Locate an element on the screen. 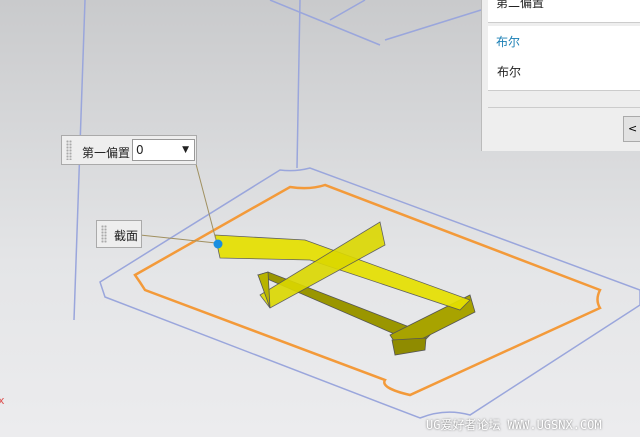  boolean-section-title: 布尔 is located at coordinates (508, 41).